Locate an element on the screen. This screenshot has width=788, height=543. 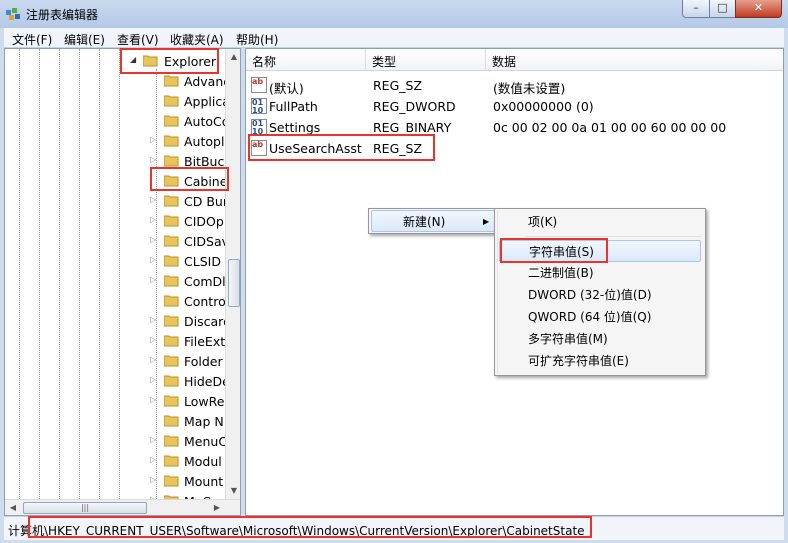
tree-item-label: Autopl is located at coordinates (204, 141).